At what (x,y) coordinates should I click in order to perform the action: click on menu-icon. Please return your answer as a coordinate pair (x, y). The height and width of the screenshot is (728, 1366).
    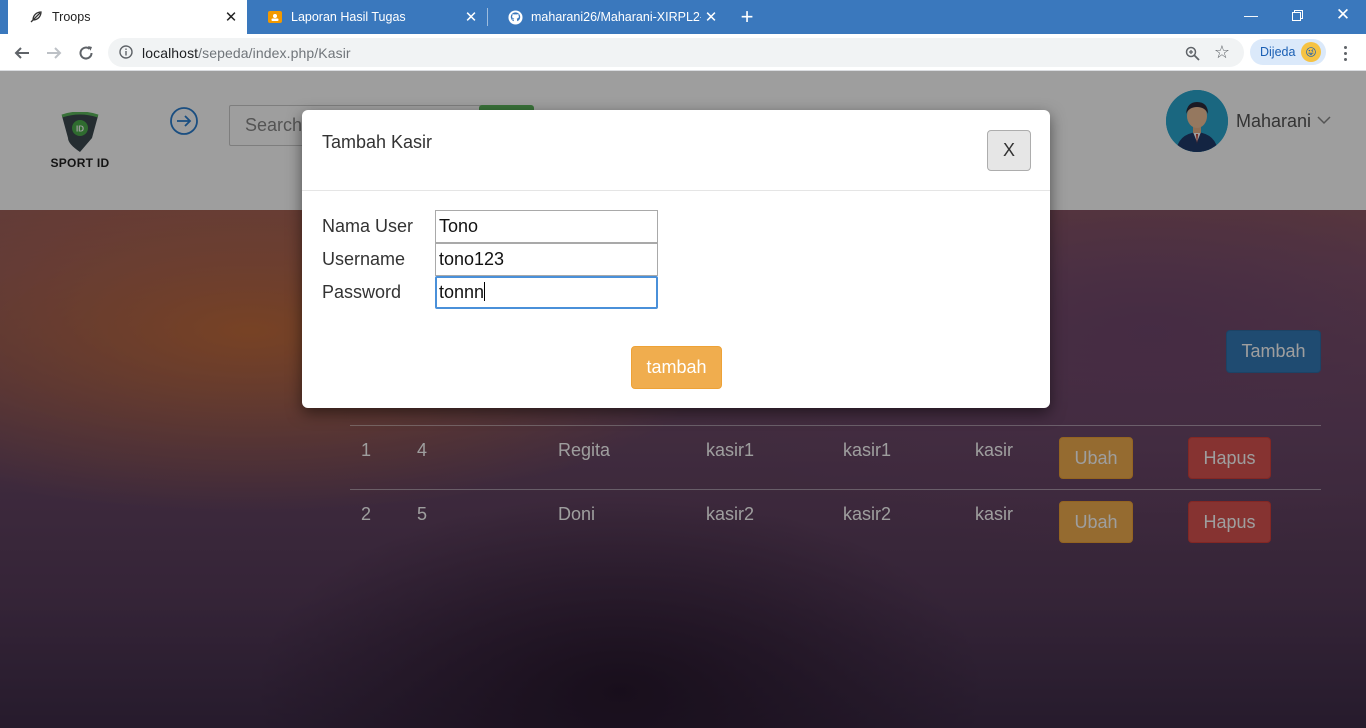
    Looking at the image, I should click on (1345, 53).